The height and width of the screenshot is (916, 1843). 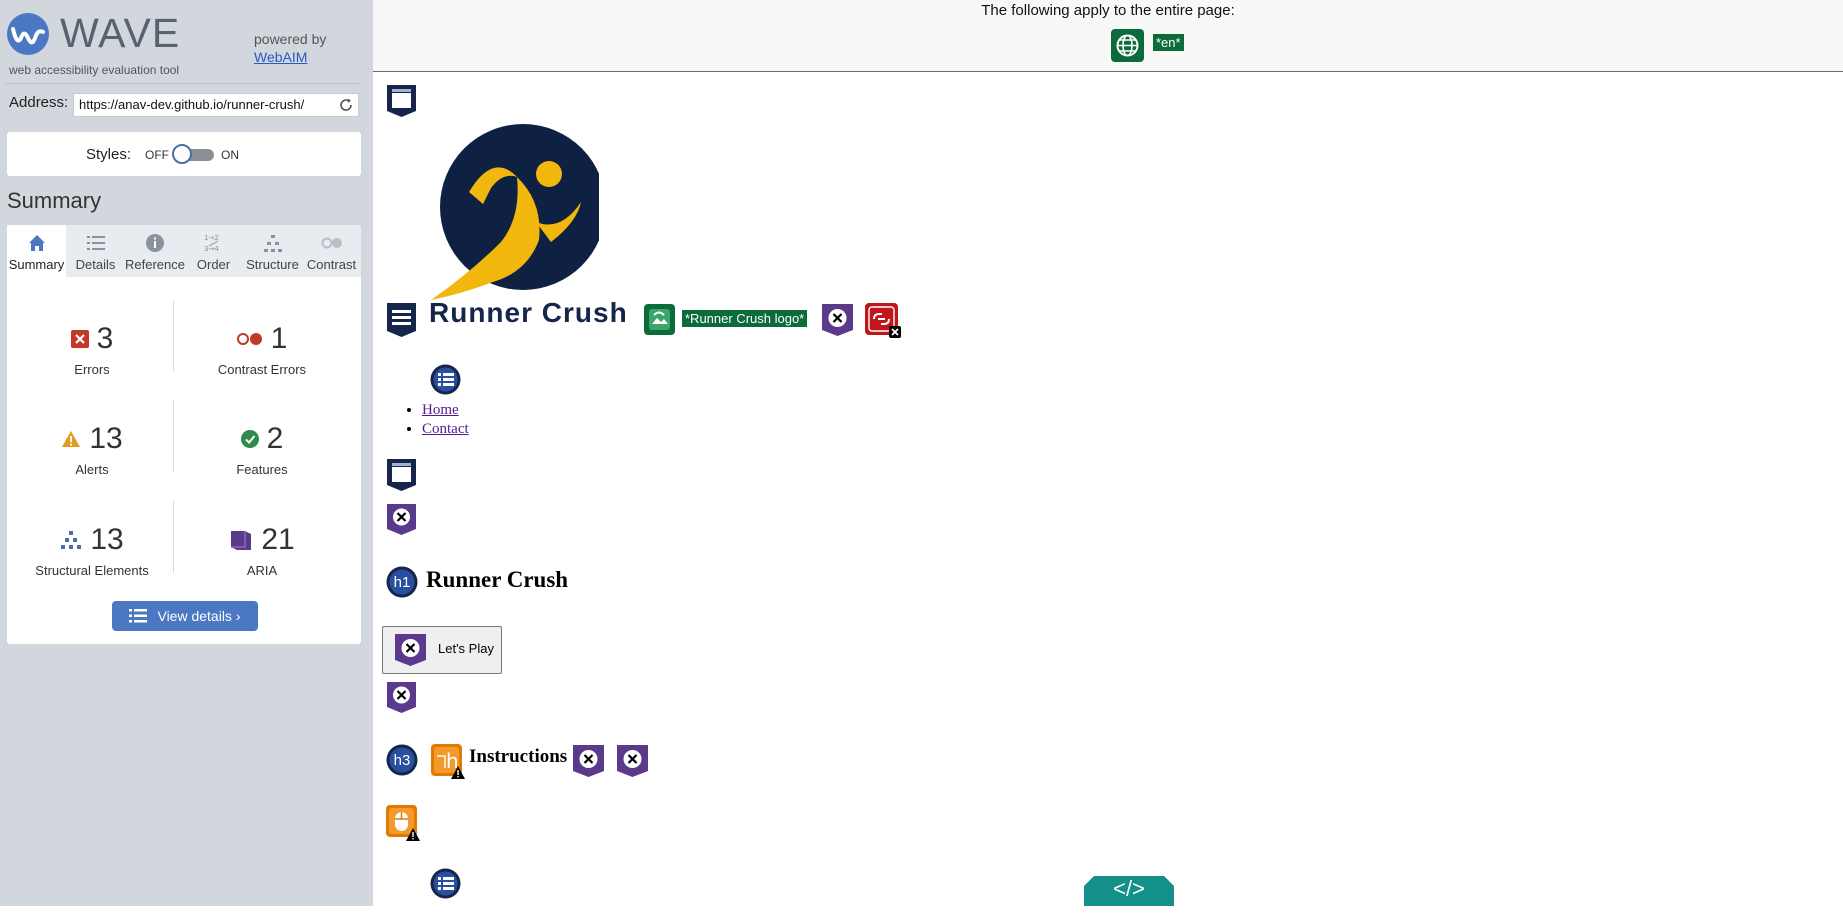 I want to click on stat-alerts: 13 Alerts, so click(x=92, y=461).